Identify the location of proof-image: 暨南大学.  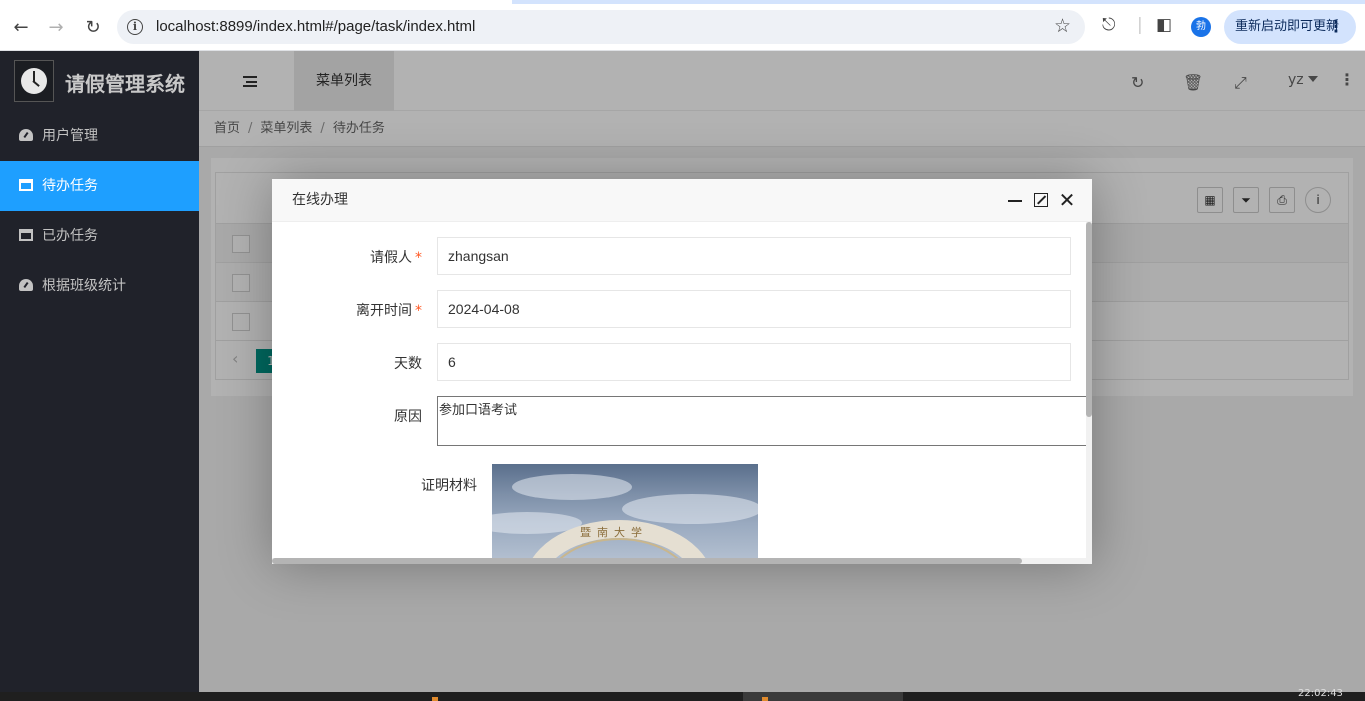
(625, 511).